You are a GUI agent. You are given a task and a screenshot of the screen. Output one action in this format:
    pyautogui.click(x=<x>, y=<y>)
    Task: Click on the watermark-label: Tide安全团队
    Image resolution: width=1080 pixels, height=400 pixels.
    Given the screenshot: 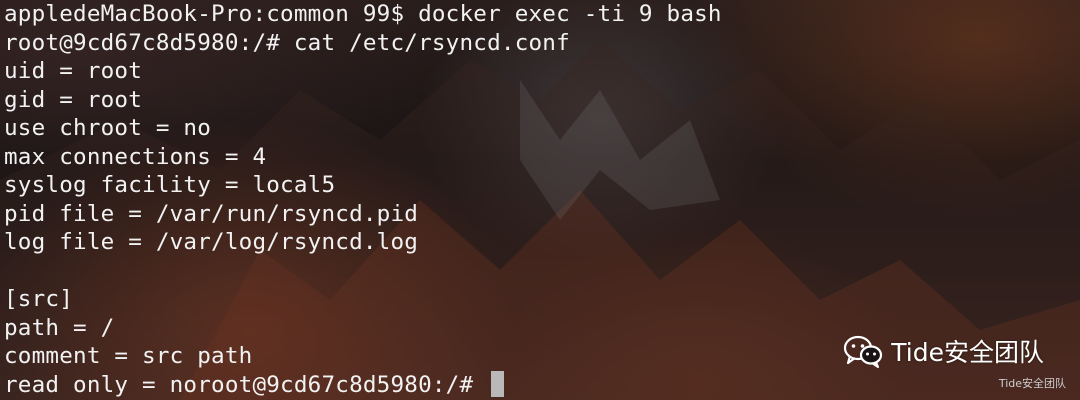 What is the action you would take?
    pyautogui.click(x=967, y=352)
    